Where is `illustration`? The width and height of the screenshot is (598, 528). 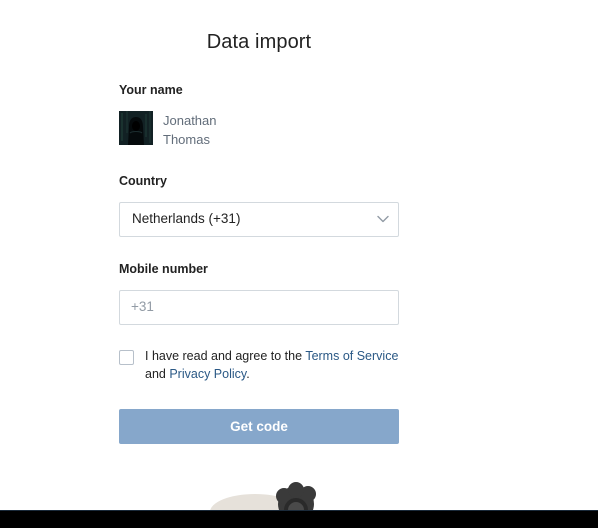 illustration is located at coordinates (275, 495).